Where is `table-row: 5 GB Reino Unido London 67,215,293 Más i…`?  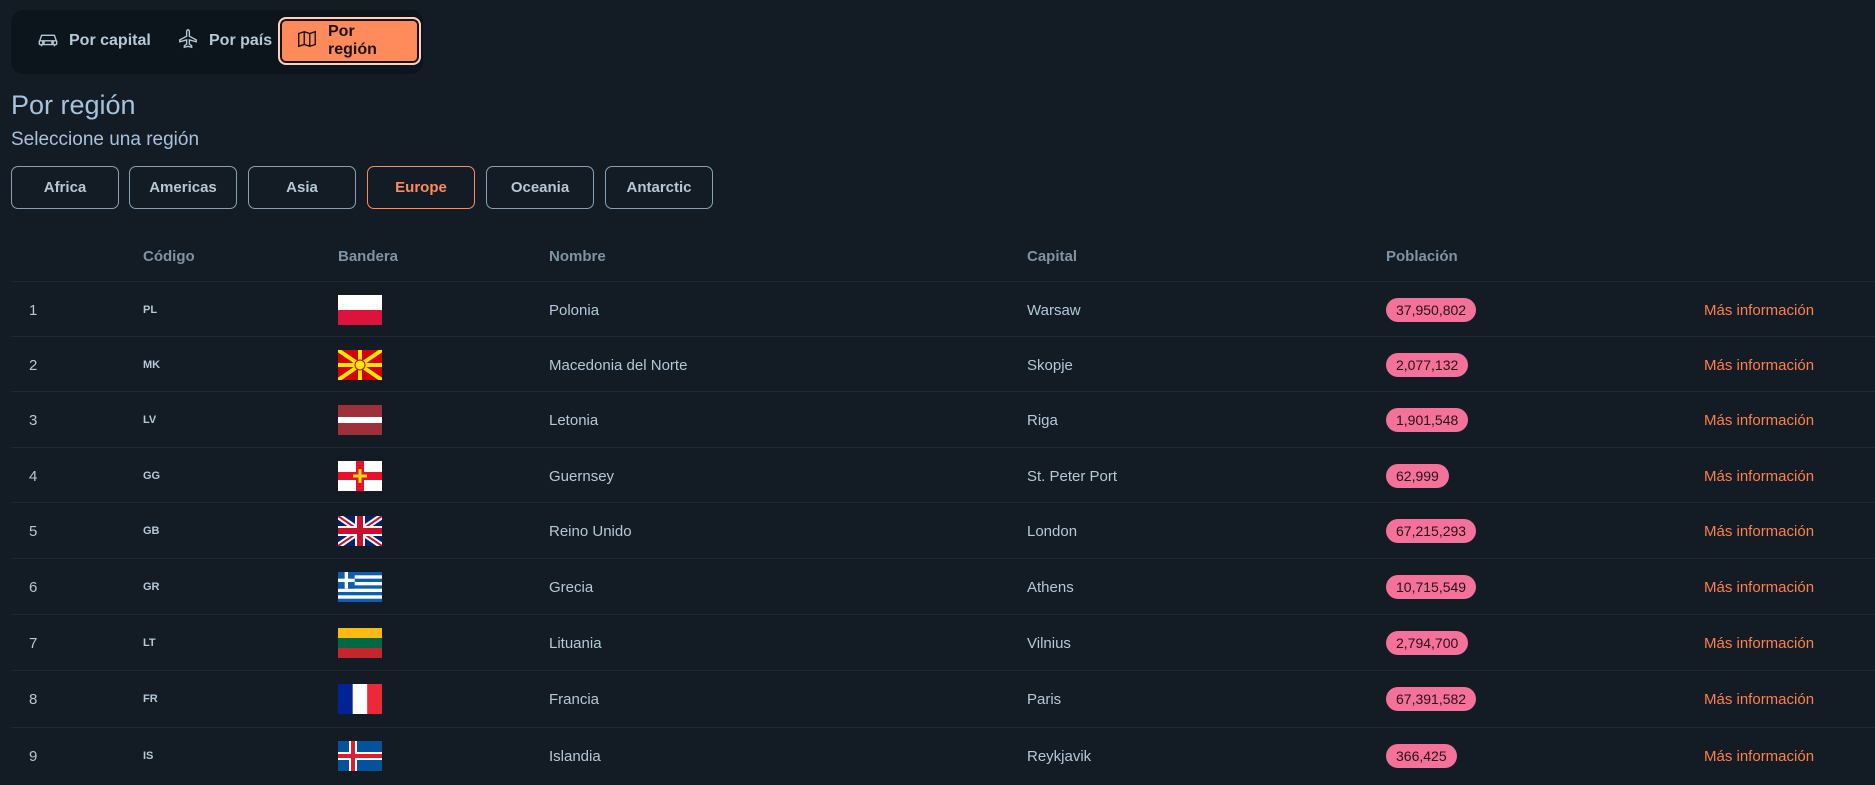 table-row: 5 GB Reino Unido London 67,215,293 Más i… is located at coordinates (943, 530).